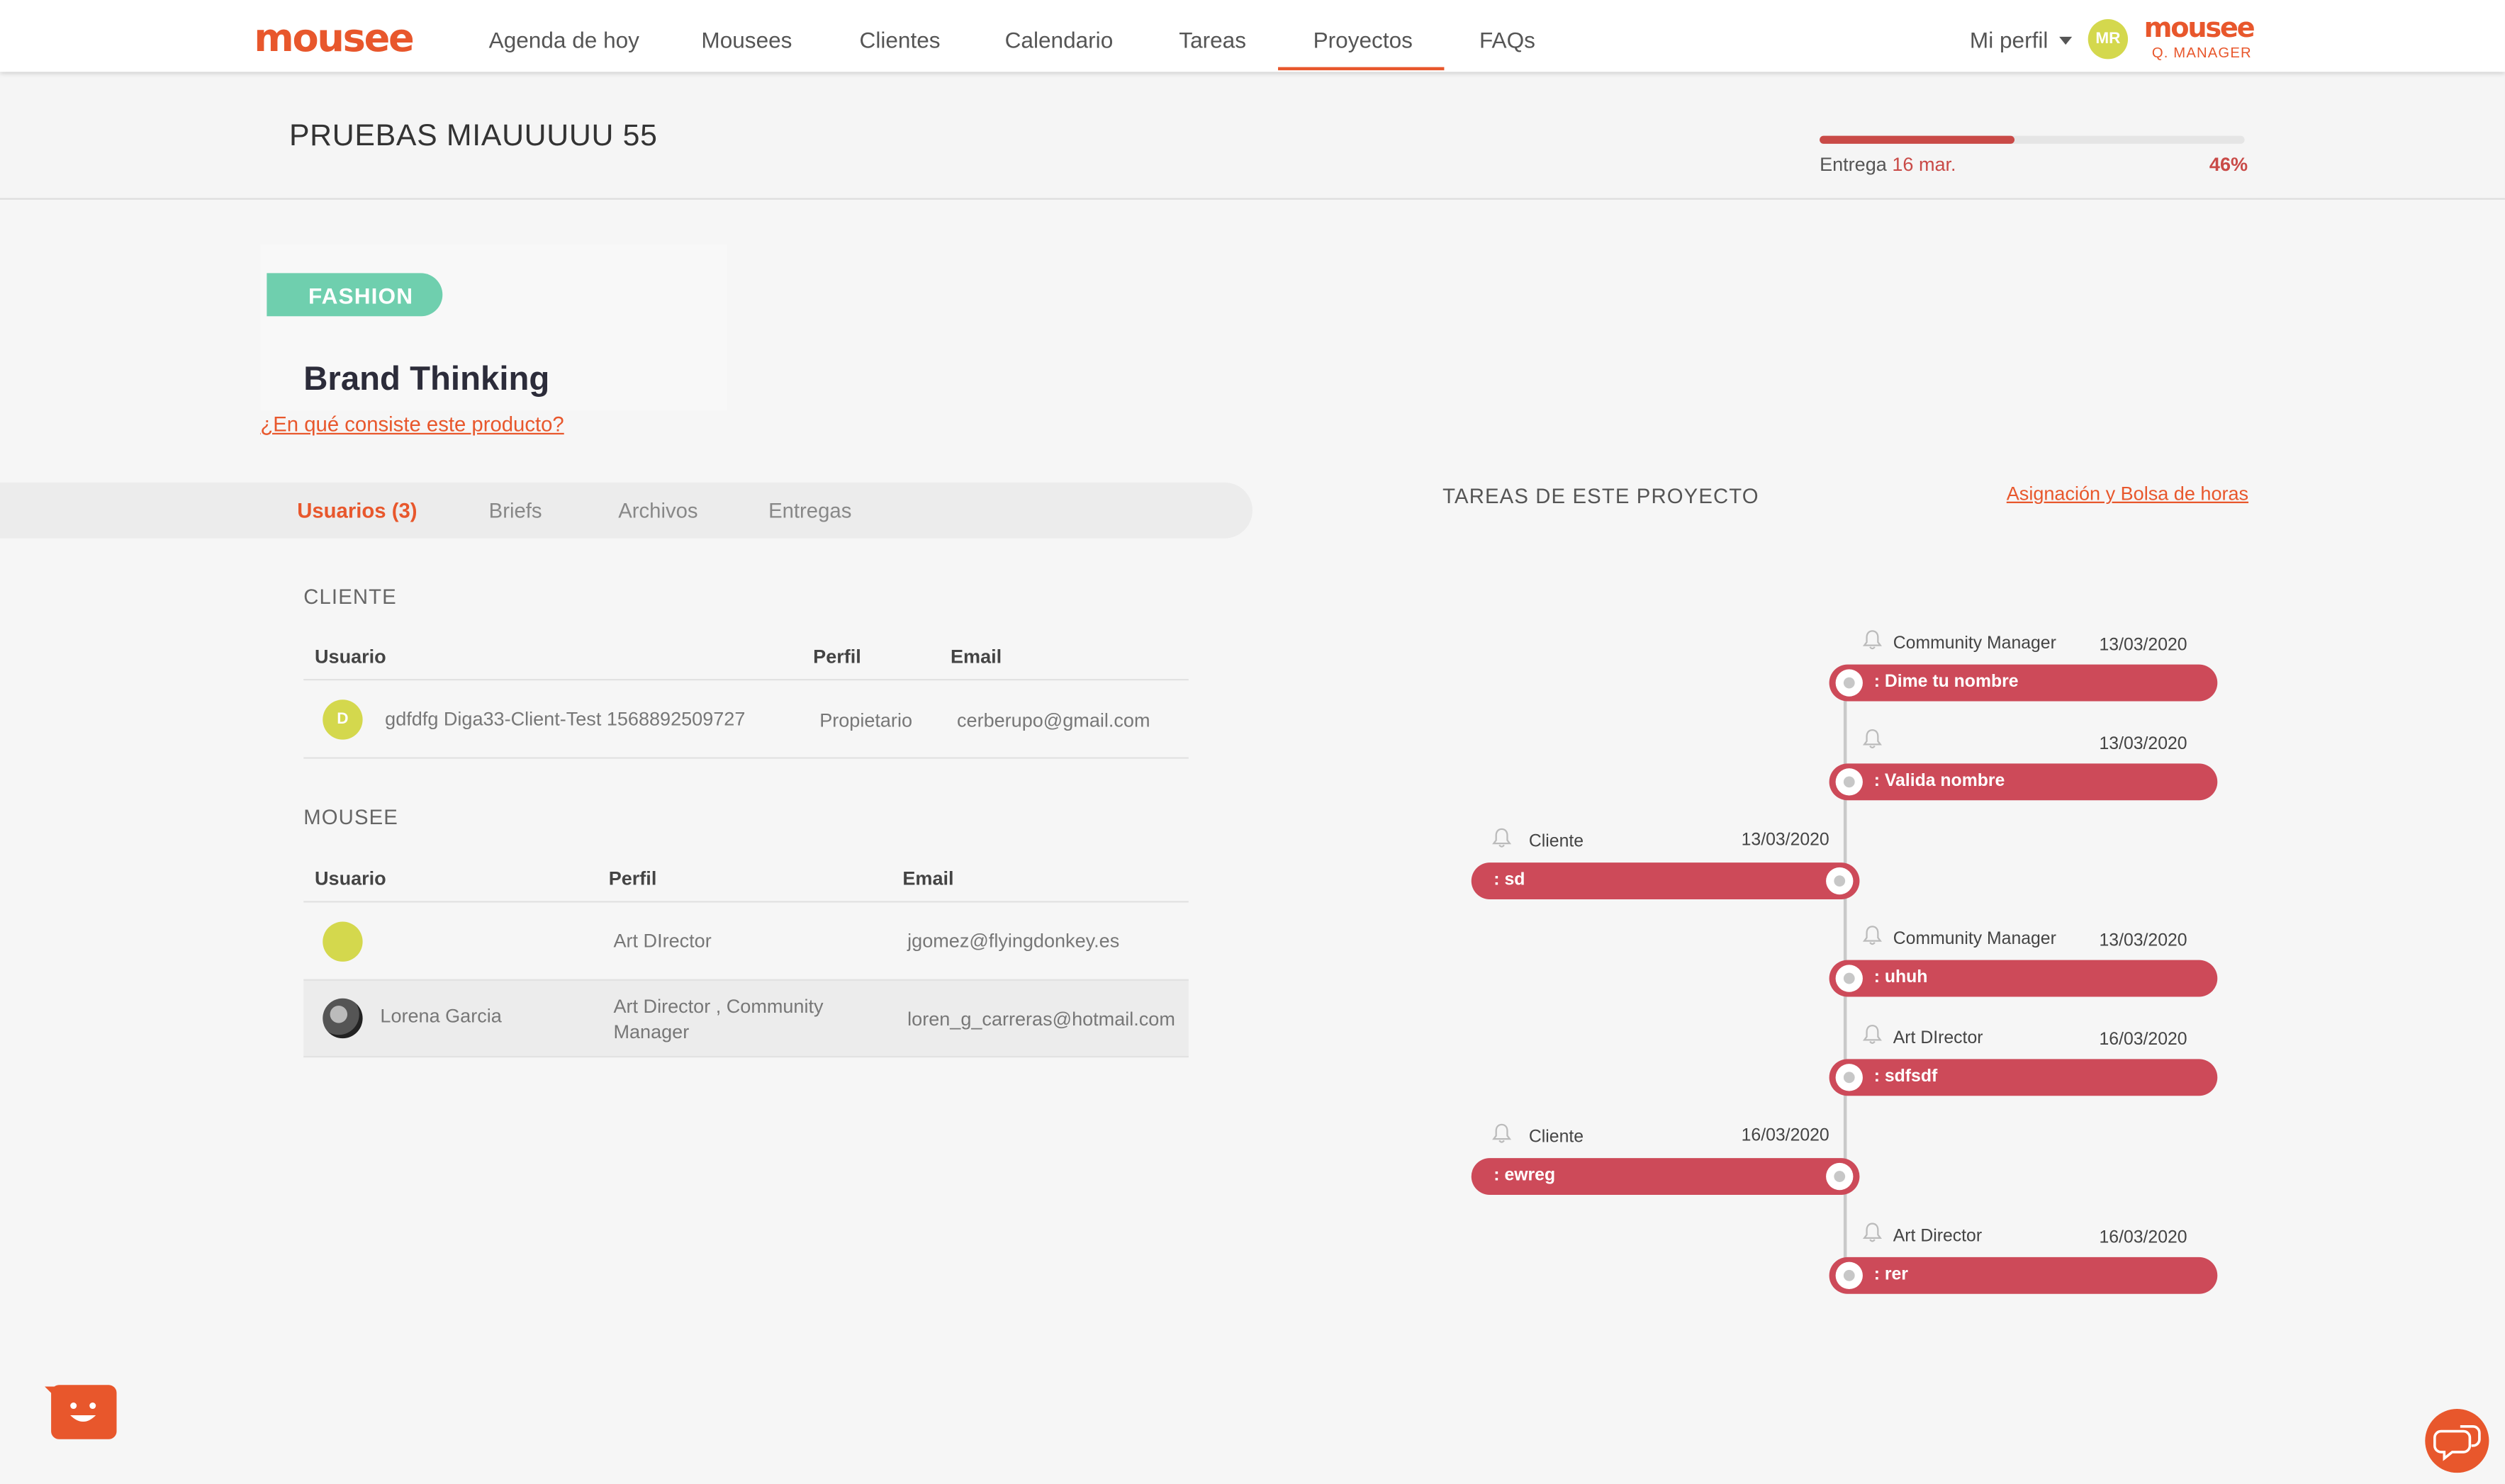 The width and height of the screenshot is (2505, 1484). Describe the element at coordinates (865, 720) in the screenshot. I see `client-user-profile: Propietario` at that location.